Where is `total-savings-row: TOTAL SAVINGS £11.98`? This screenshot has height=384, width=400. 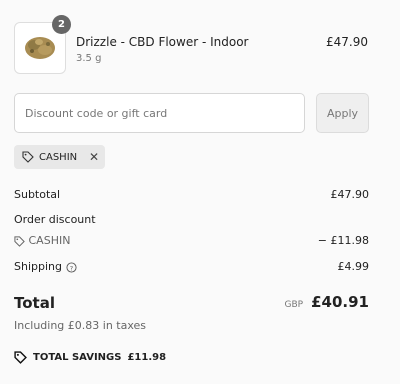
total-savings-row: TOTAL SAVINGS £11.98 is located at coordinates (90, 357).